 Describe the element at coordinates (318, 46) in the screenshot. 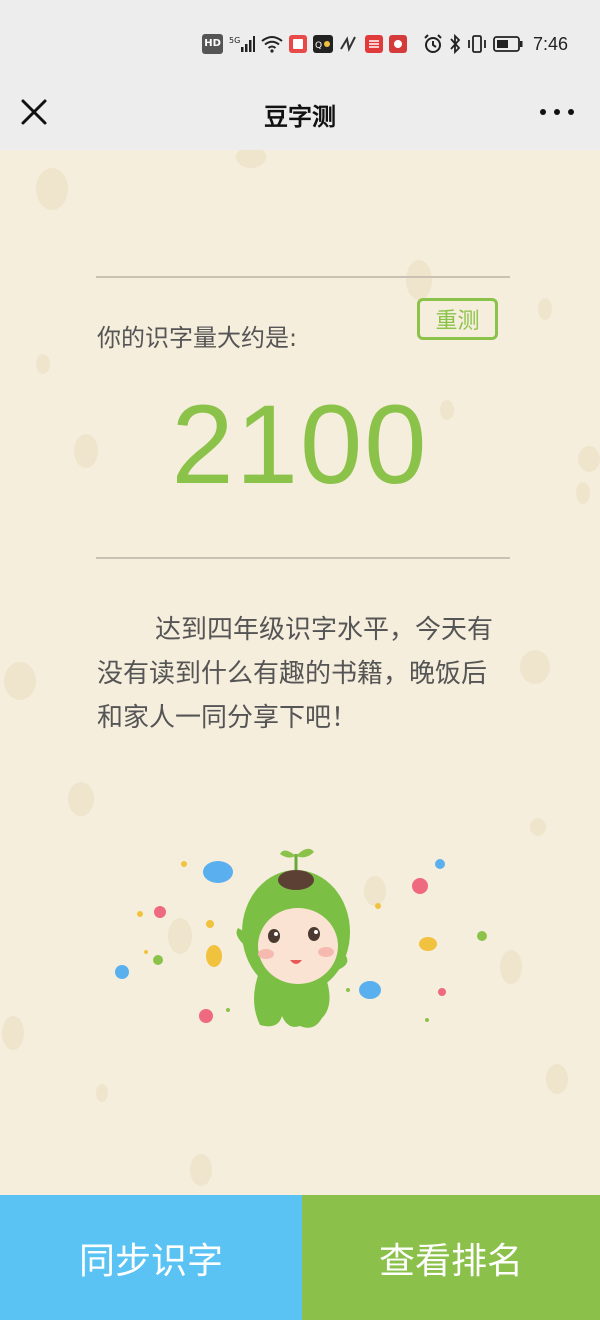

I see `svg-text: Q` at that location.